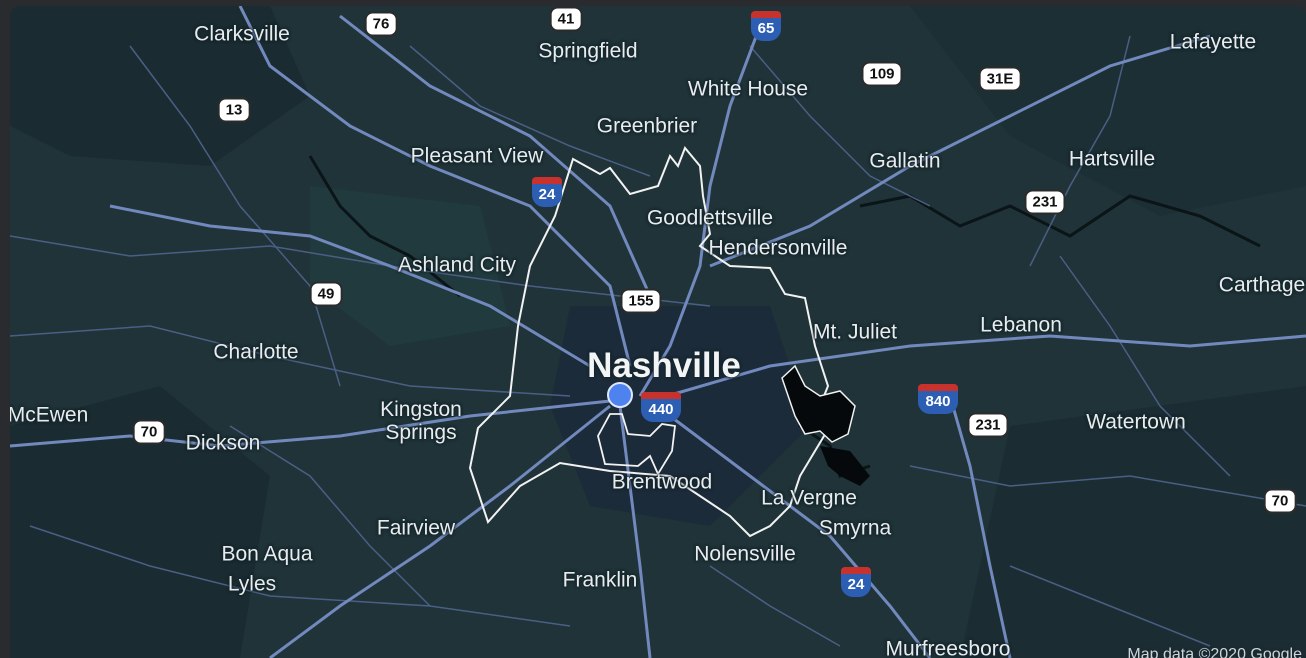 The width and height of the screenshot is (1306, 658). I want to click on route-shield-41: 41, so click(566, 19).